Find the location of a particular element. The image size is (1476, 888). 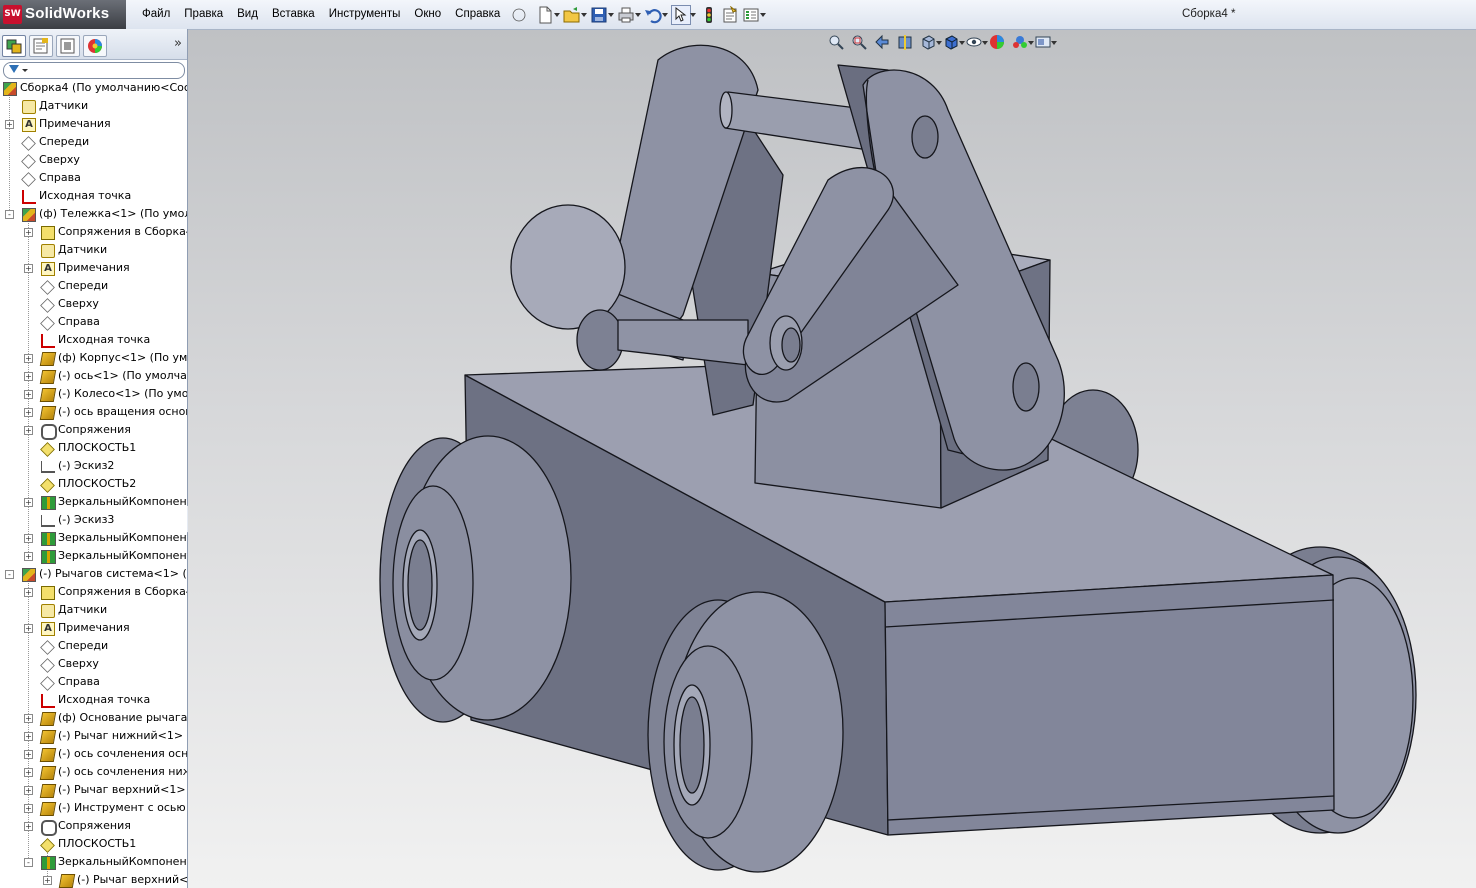

tree-item: + (-) ось вращения основа is located at coordinates (93, 412).